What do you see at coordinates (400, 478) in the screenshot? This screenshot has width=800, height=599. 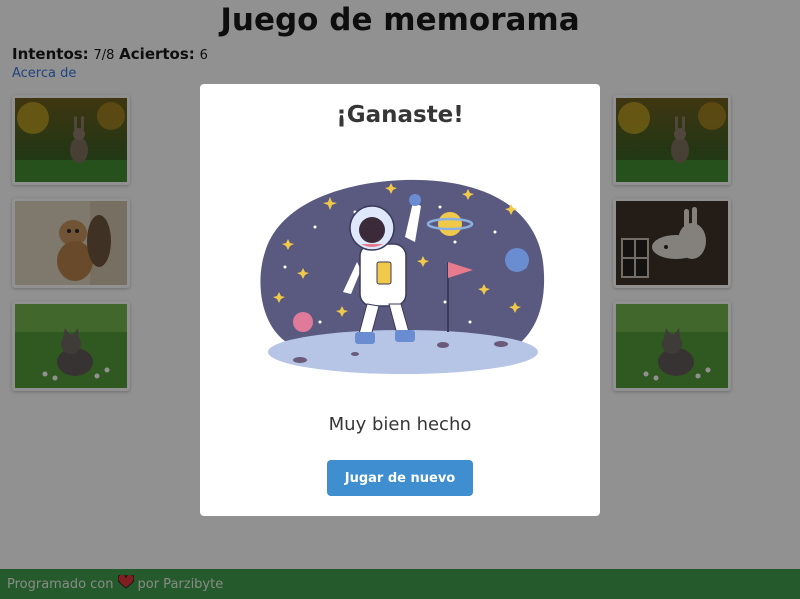 I see `play-again-button: Jugar de nuevo` at bounding box center [400, 478].